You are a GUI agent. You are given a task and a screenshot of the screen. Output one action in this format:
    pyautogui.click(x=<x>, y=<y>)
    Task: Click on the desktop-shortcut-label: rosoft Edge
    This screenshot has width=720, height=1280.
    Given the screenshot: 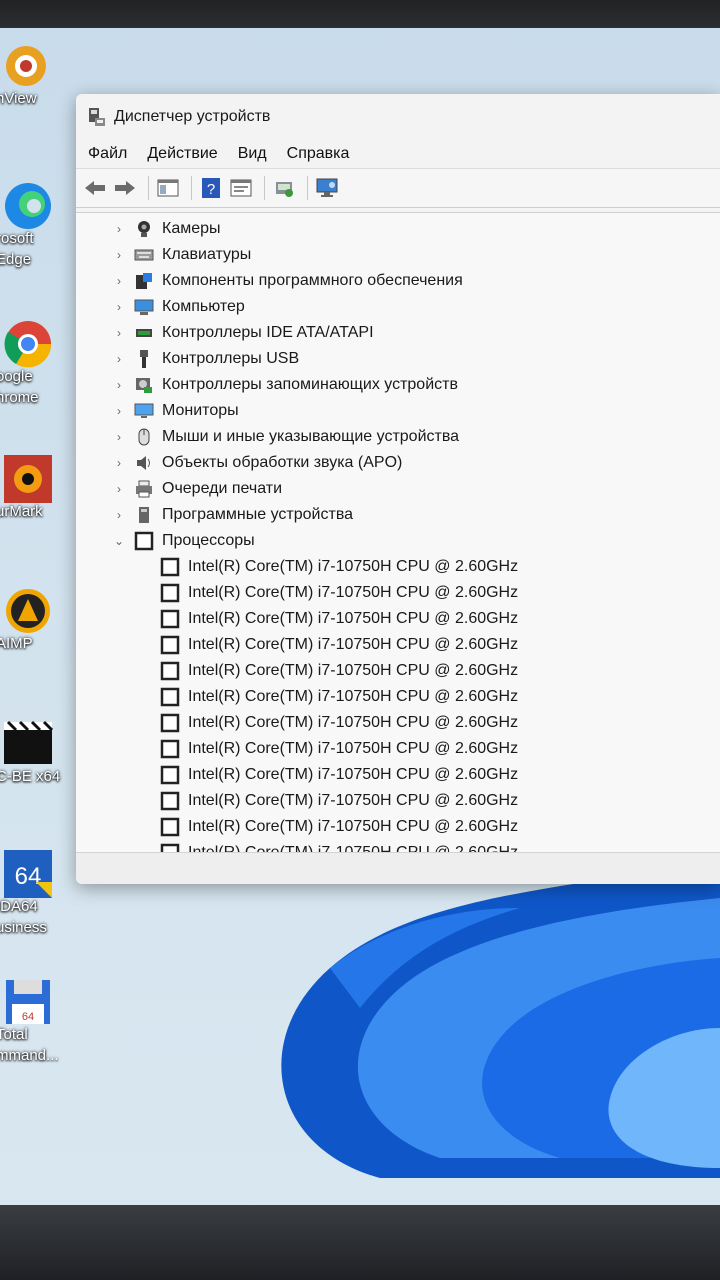 What is the action you would take?
    pyautogui.click(x=17, y=249)
    